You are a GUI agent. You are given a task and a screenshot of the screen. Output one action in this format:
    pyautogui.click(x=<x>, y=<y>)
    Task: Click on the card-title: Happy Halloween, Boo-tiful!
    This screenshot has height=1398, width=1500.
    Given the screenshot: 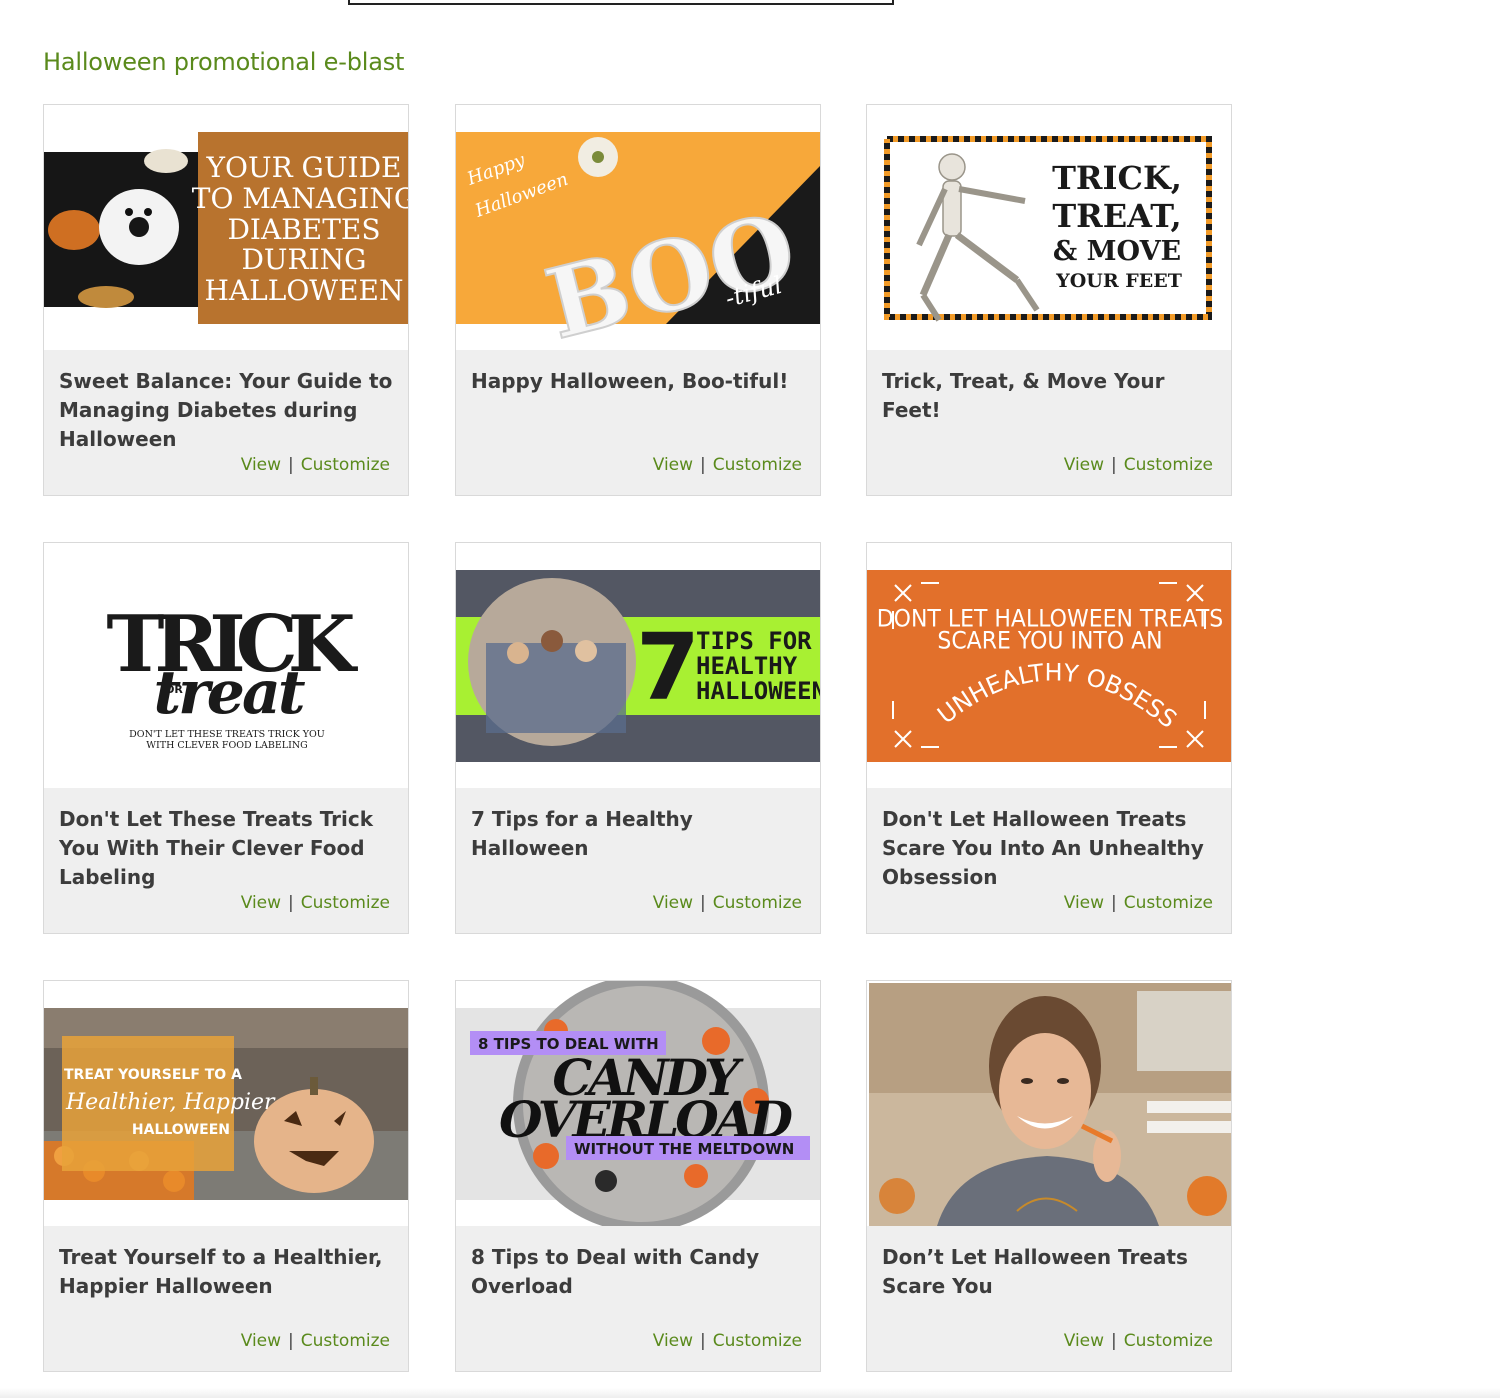 What is the action you would take?
    pyautogui.click(x=630, y=381)
    